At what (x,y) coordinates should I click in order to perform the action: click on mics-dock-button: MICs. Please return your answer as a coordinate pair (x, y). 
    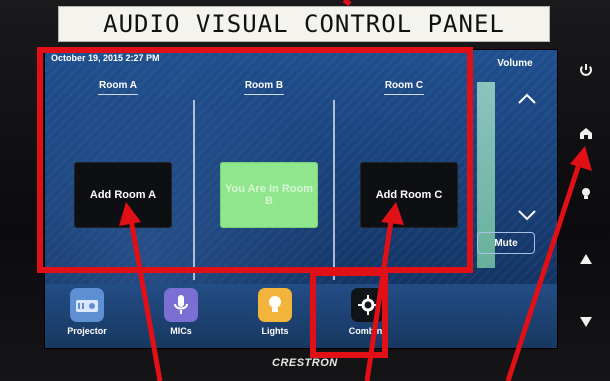
    Looking at the image, I should click on (181, 316).